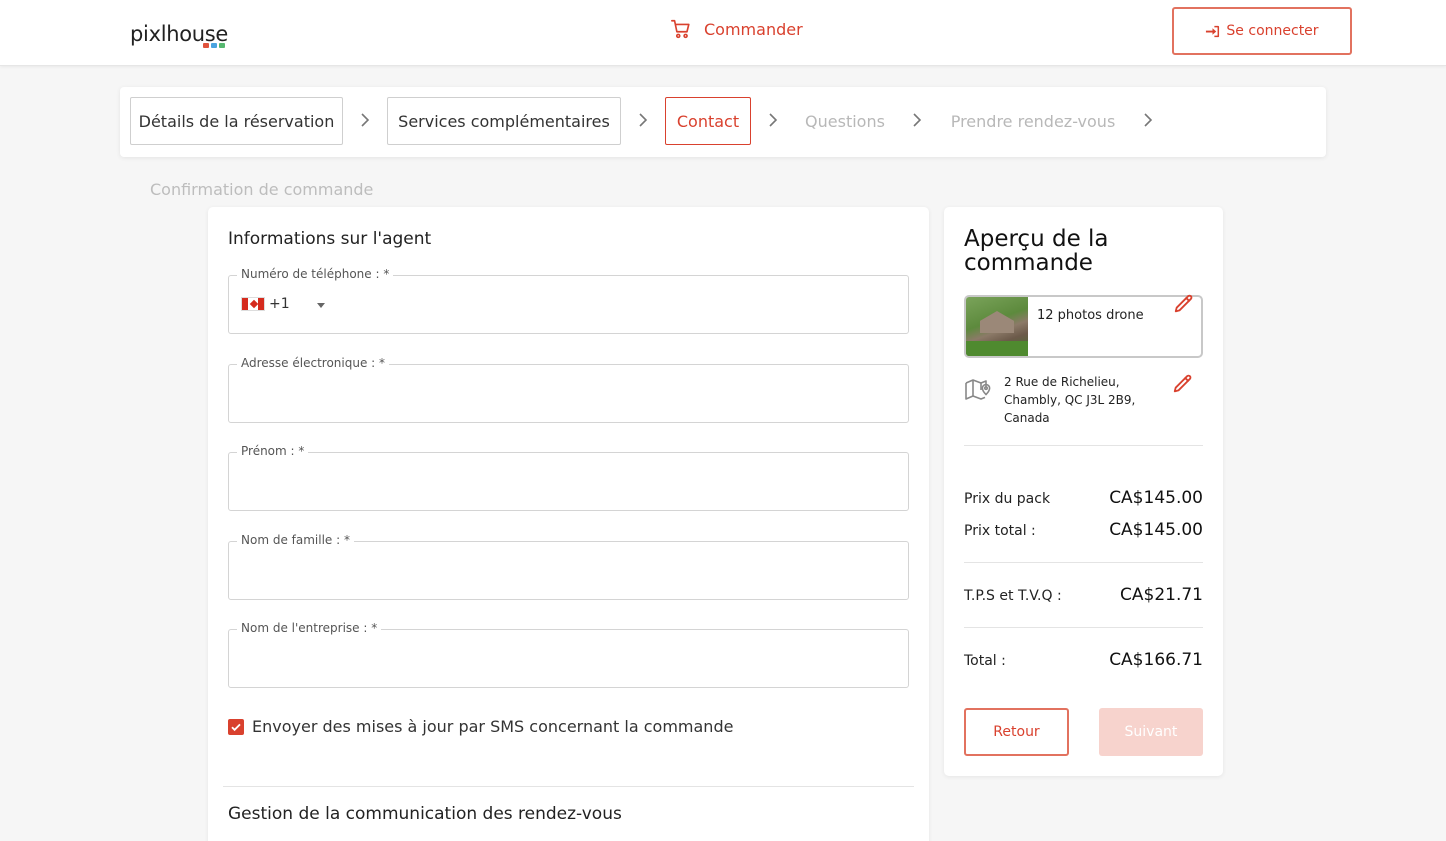  What do you see at coordinates (1013, 596) in the screenshot?
I see `tax-label: T.P.S et T.V.Q :` at bounding box center [1013, 596].